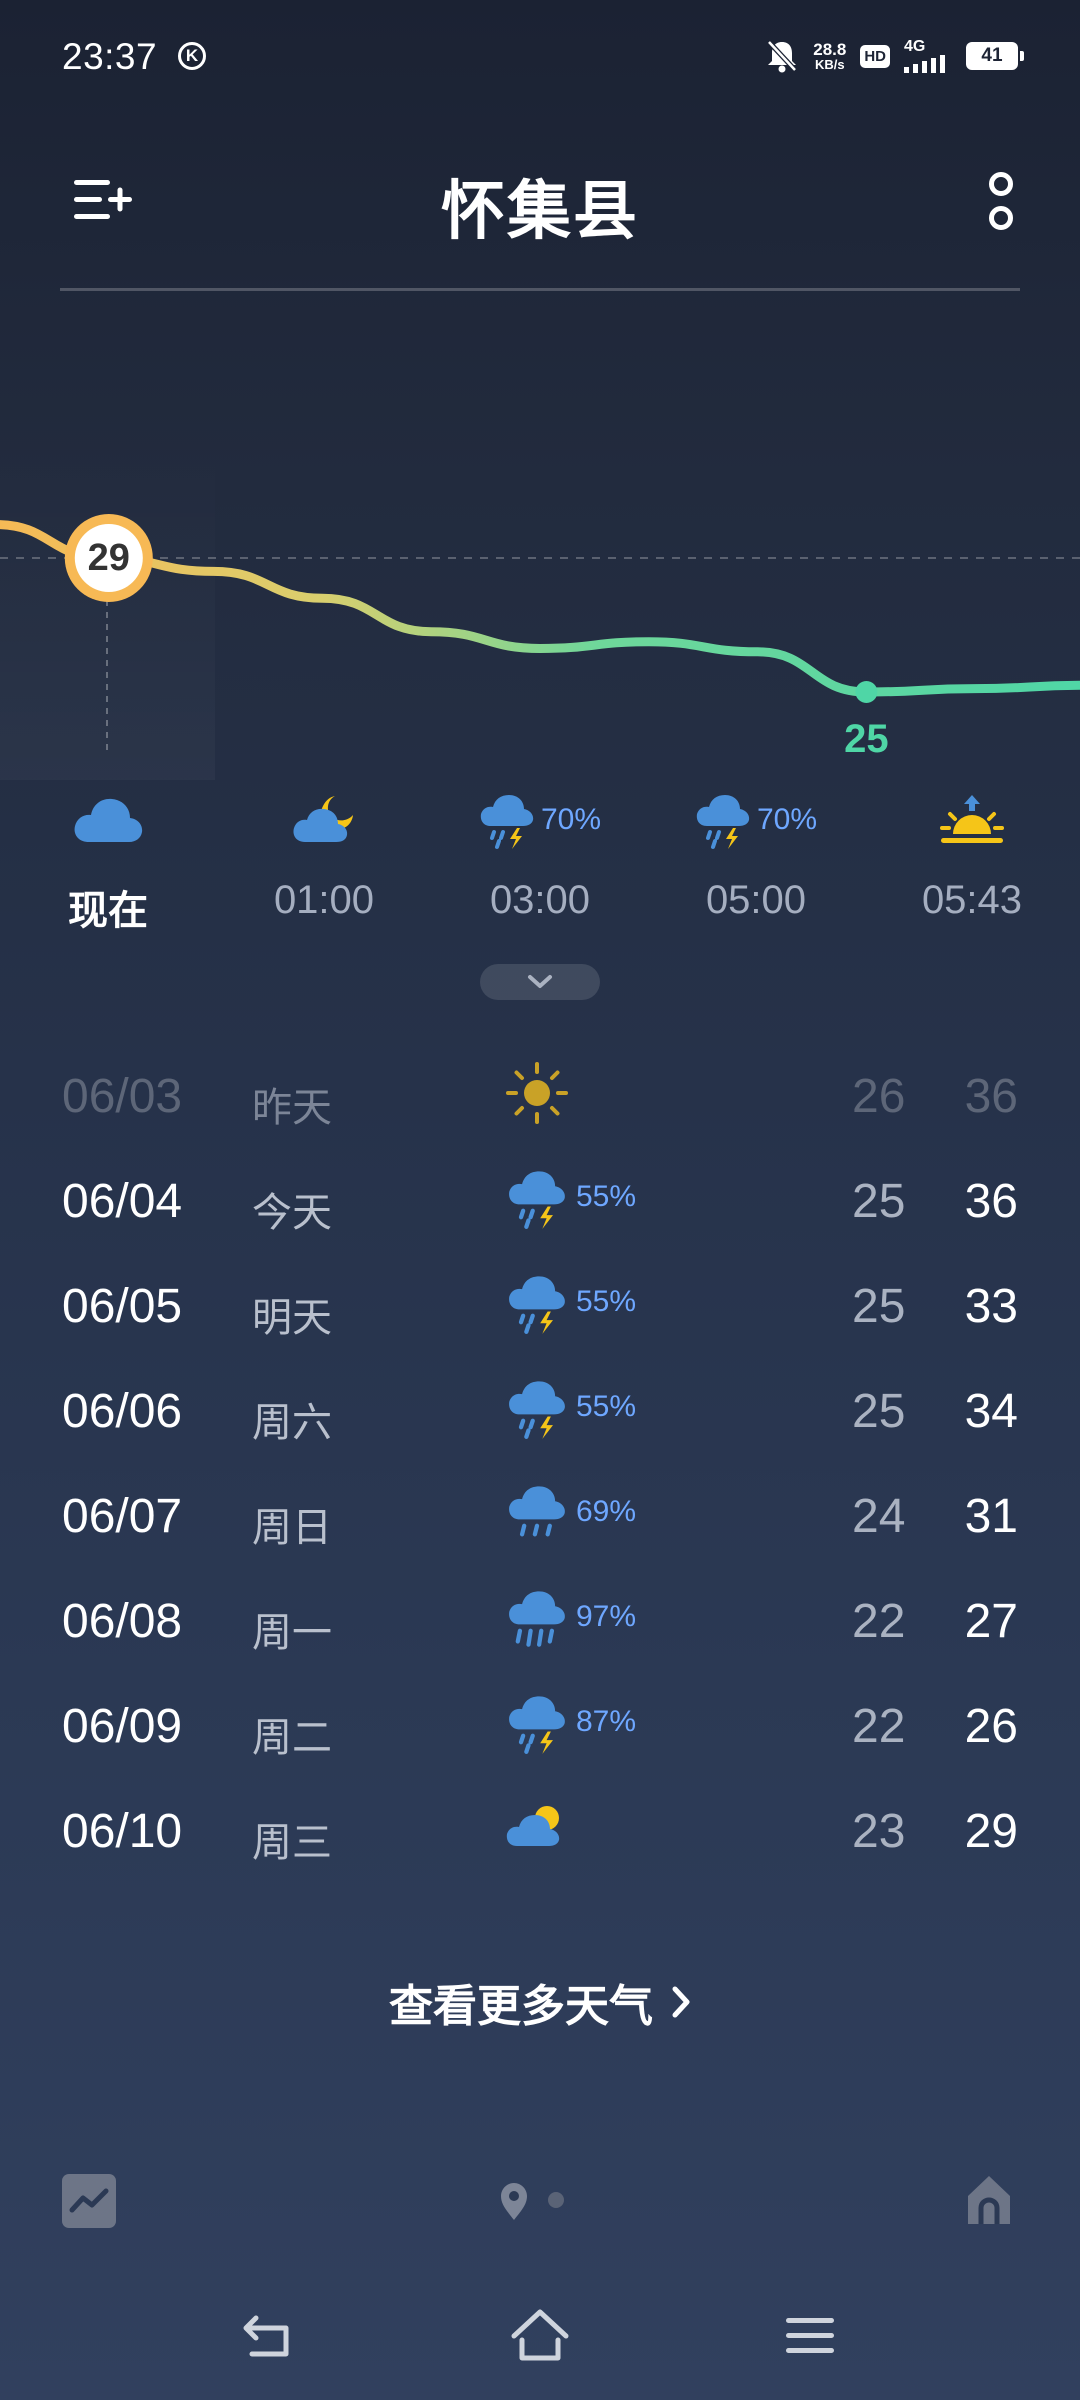 The width and height of the screenshot is (1080, 2400). I want to click on net-speed-value: 28.8, so click(830, 49).